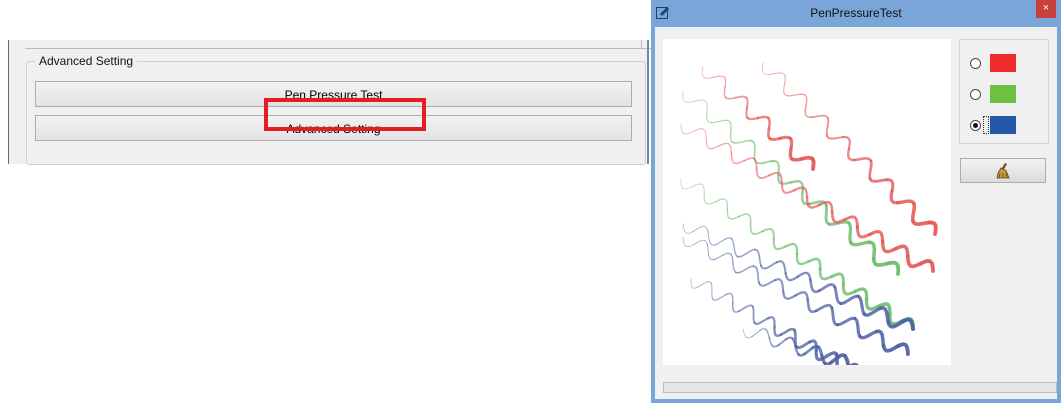 This screenshot has height=403, width=1061. I want to click on swatch-red, so click(1003, 63).